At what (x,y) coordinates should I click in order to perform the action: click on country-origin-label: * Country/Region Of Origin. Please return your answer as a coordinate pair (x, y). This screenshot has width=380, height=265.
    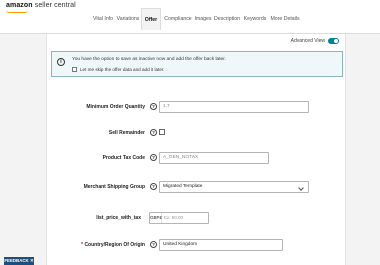
    Looking at the image, I should click on (113, 245).